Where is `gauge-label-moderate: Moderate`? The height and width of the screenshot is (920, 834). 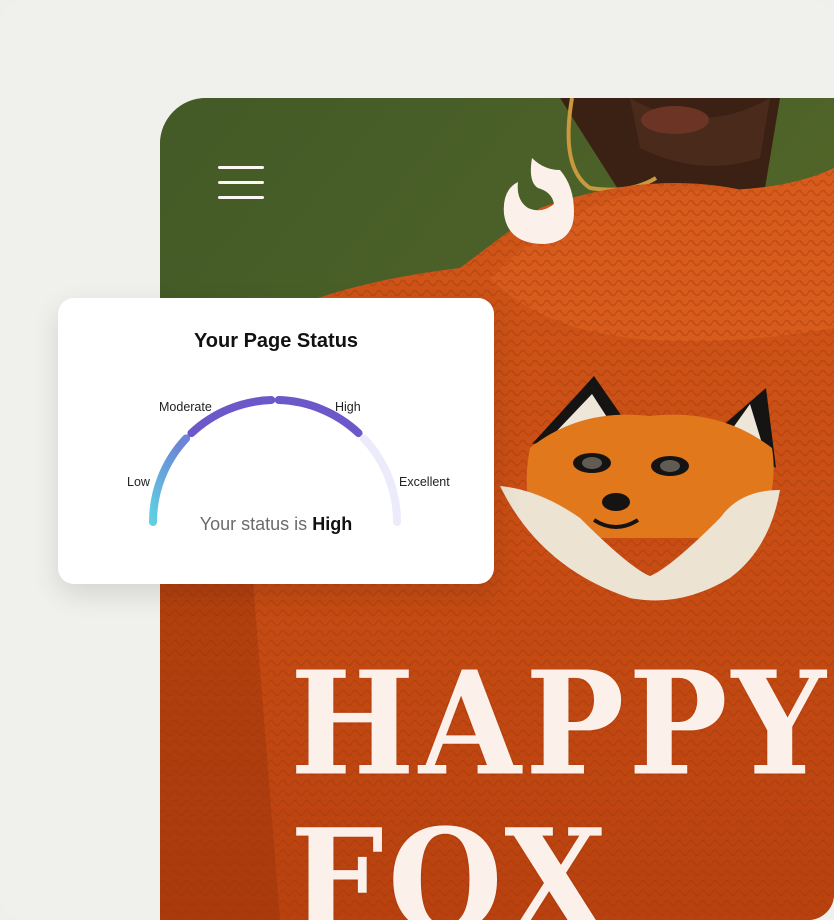
gauge-label-moderate: Moderate is located at coordinates (185, 407).